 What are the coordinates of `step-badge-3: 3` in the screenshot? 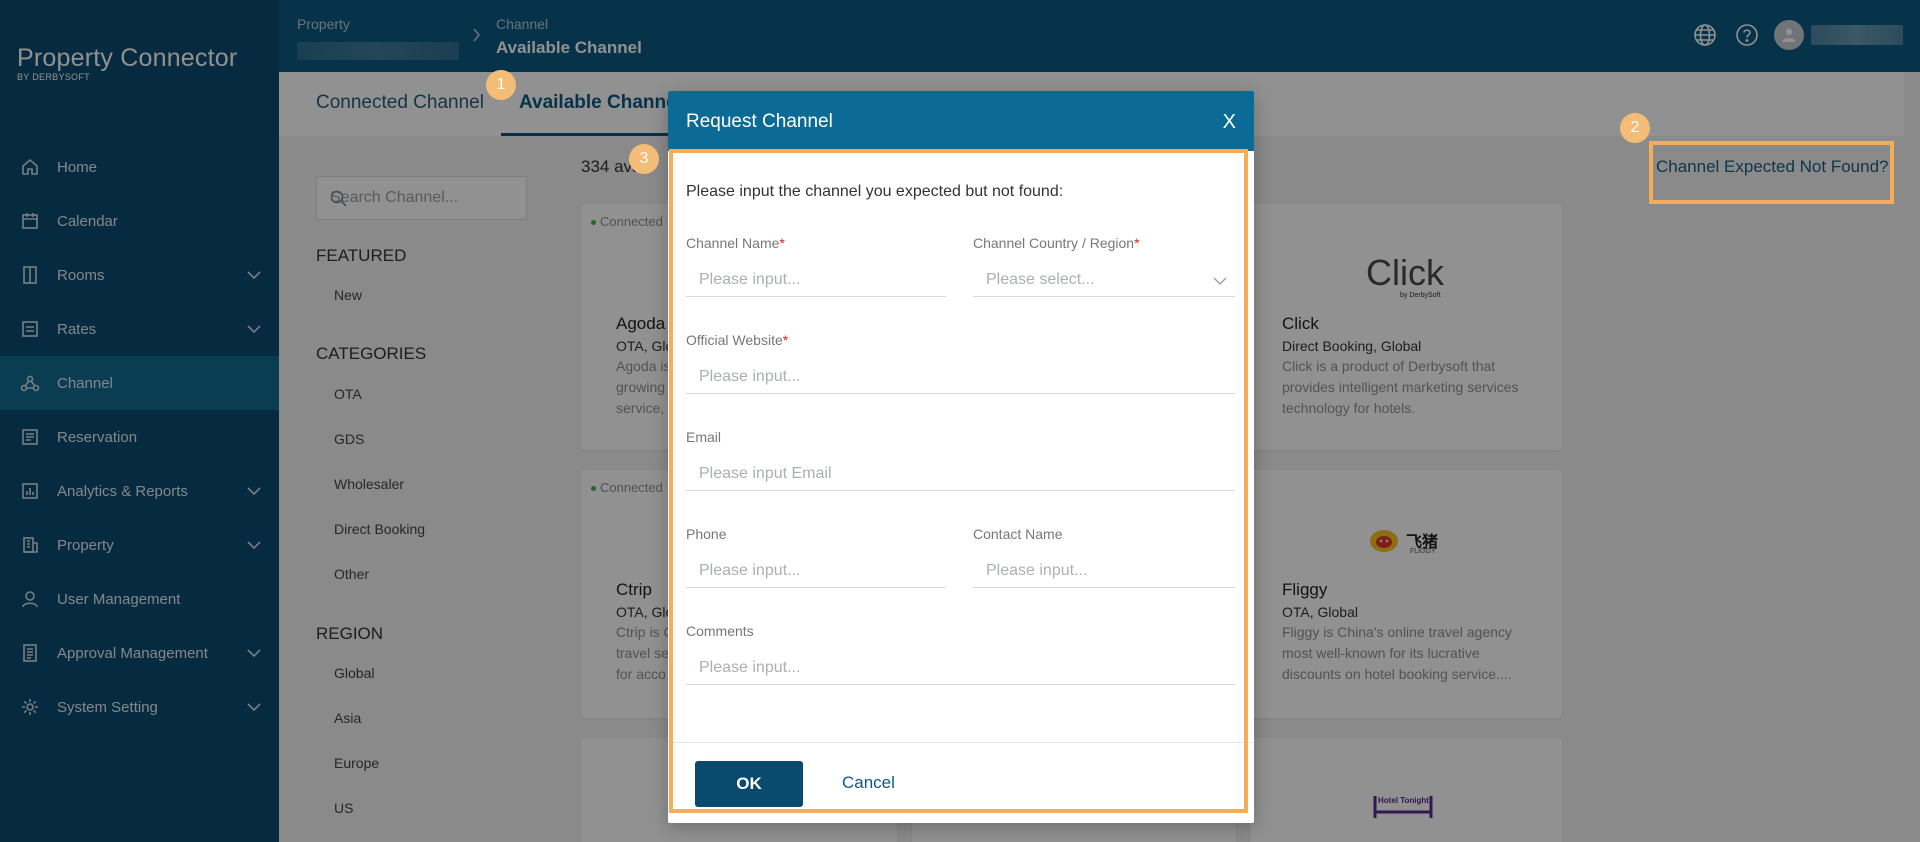 It's located at (644, 159).